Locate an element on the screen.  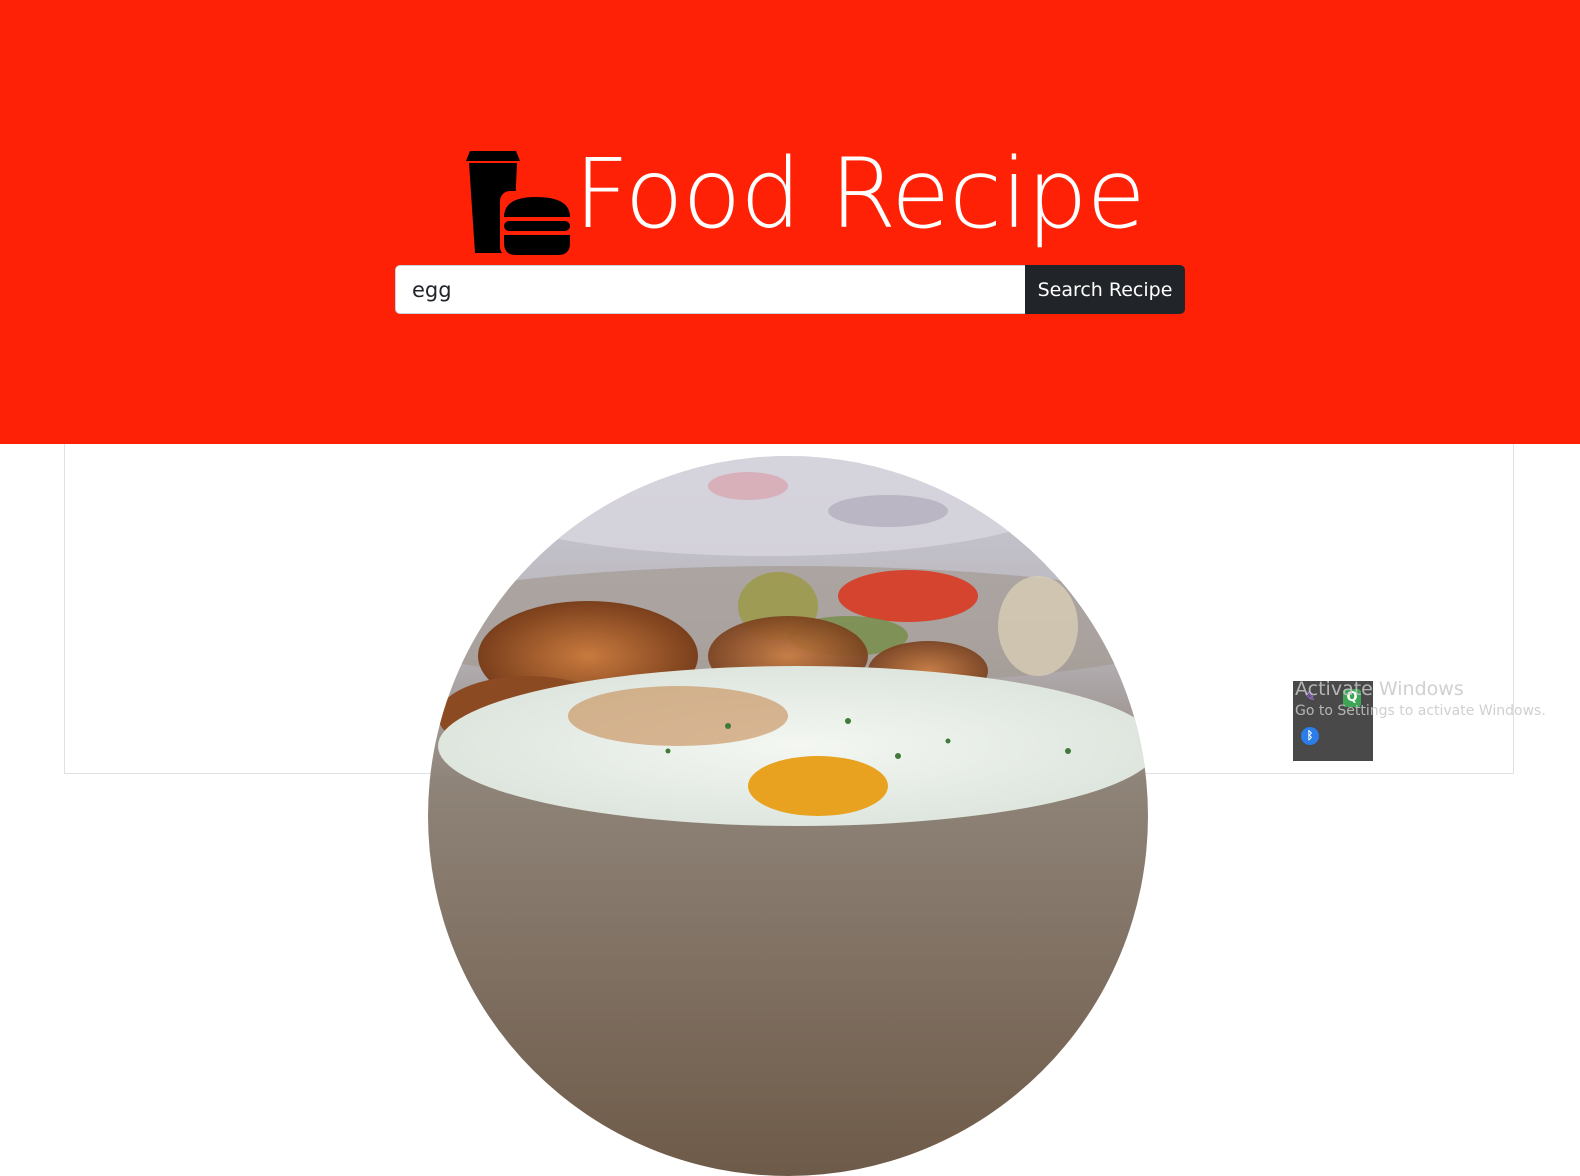
watermark-title: Activate Windows is located at coordinates (1379, 689).